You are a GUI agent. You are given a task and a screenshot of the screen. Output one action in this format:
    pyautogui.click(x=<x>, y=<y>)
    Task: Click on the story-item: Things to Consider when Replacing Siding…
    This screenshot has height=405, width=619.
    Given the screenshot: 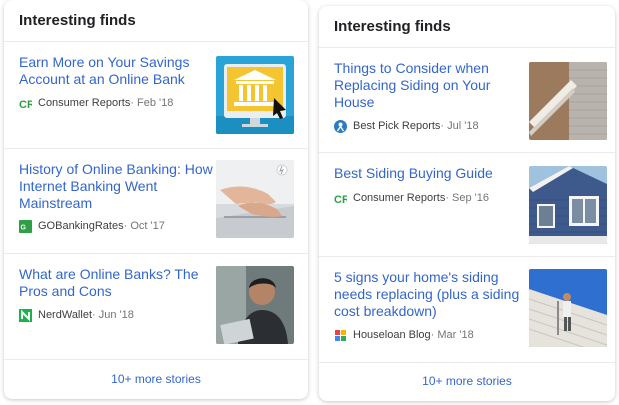 What is the action you would take?
    pyautogui.click(x=467, y=100)
    